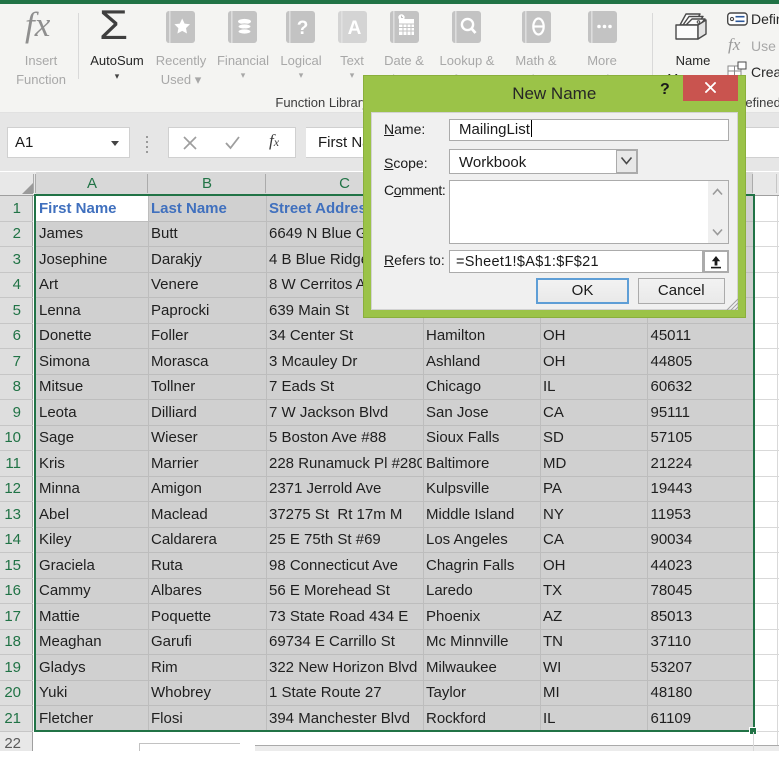 This screenshot has height=757, width=779. What do you see at coordinates (355, 28) in the screenshot?
I see `svg-text: A` at bounding box center [355, 28].